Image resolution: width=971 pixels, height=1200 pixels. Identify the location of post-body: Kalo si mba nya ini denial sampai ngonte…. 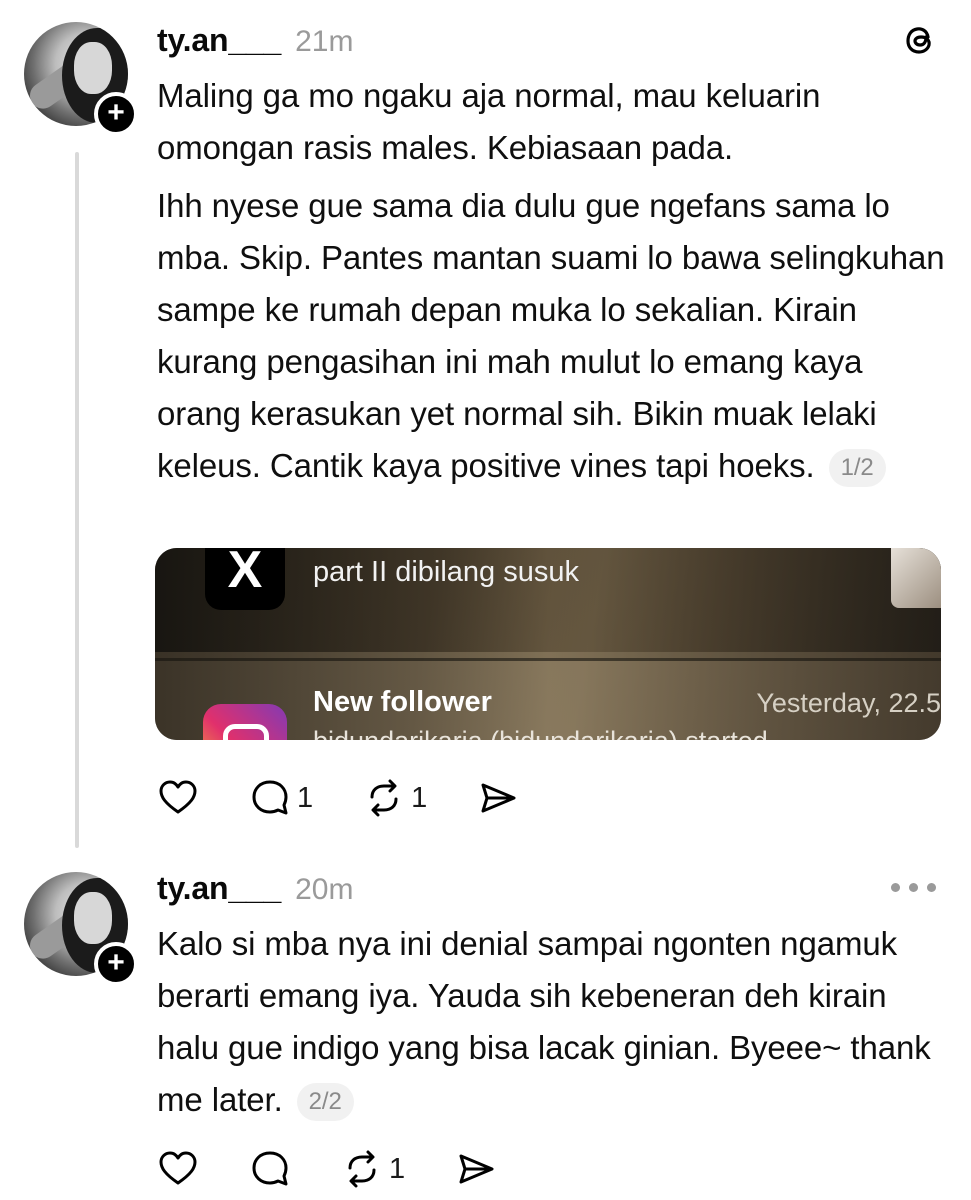
(552, 1025).